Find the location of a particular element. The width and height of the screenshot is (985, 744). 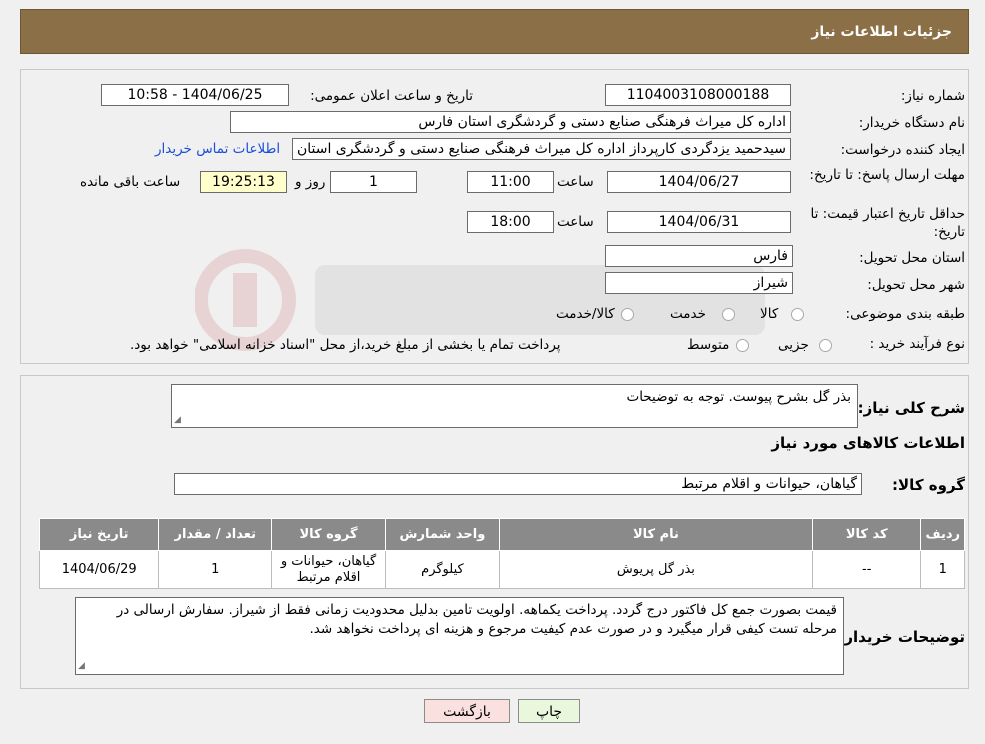

goods-group-field: گیاهان، حیوانات و اقلام مرتبط is located at coordinates (518, 484).